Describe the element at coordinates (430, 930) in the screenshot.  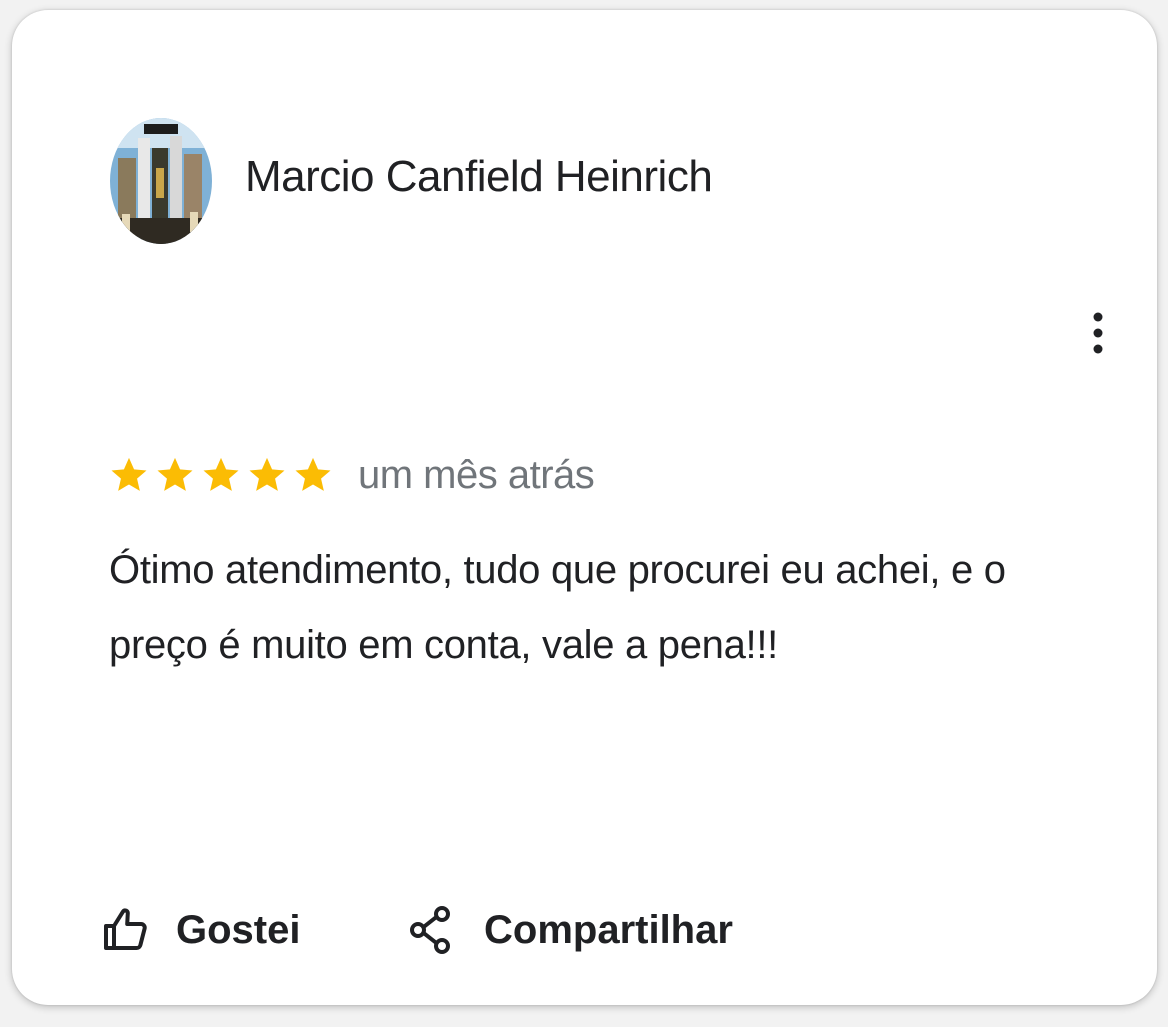
I see `share-icon` at that location.